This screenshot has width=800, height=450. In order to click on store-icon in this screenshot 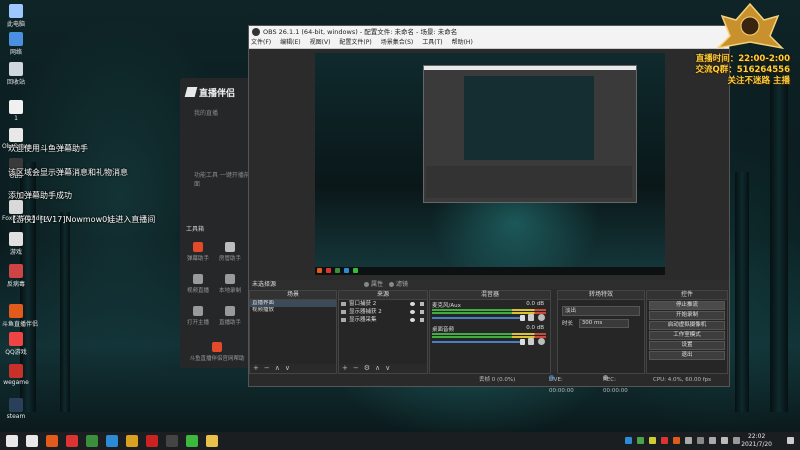, I will do `click(132, 441)`.